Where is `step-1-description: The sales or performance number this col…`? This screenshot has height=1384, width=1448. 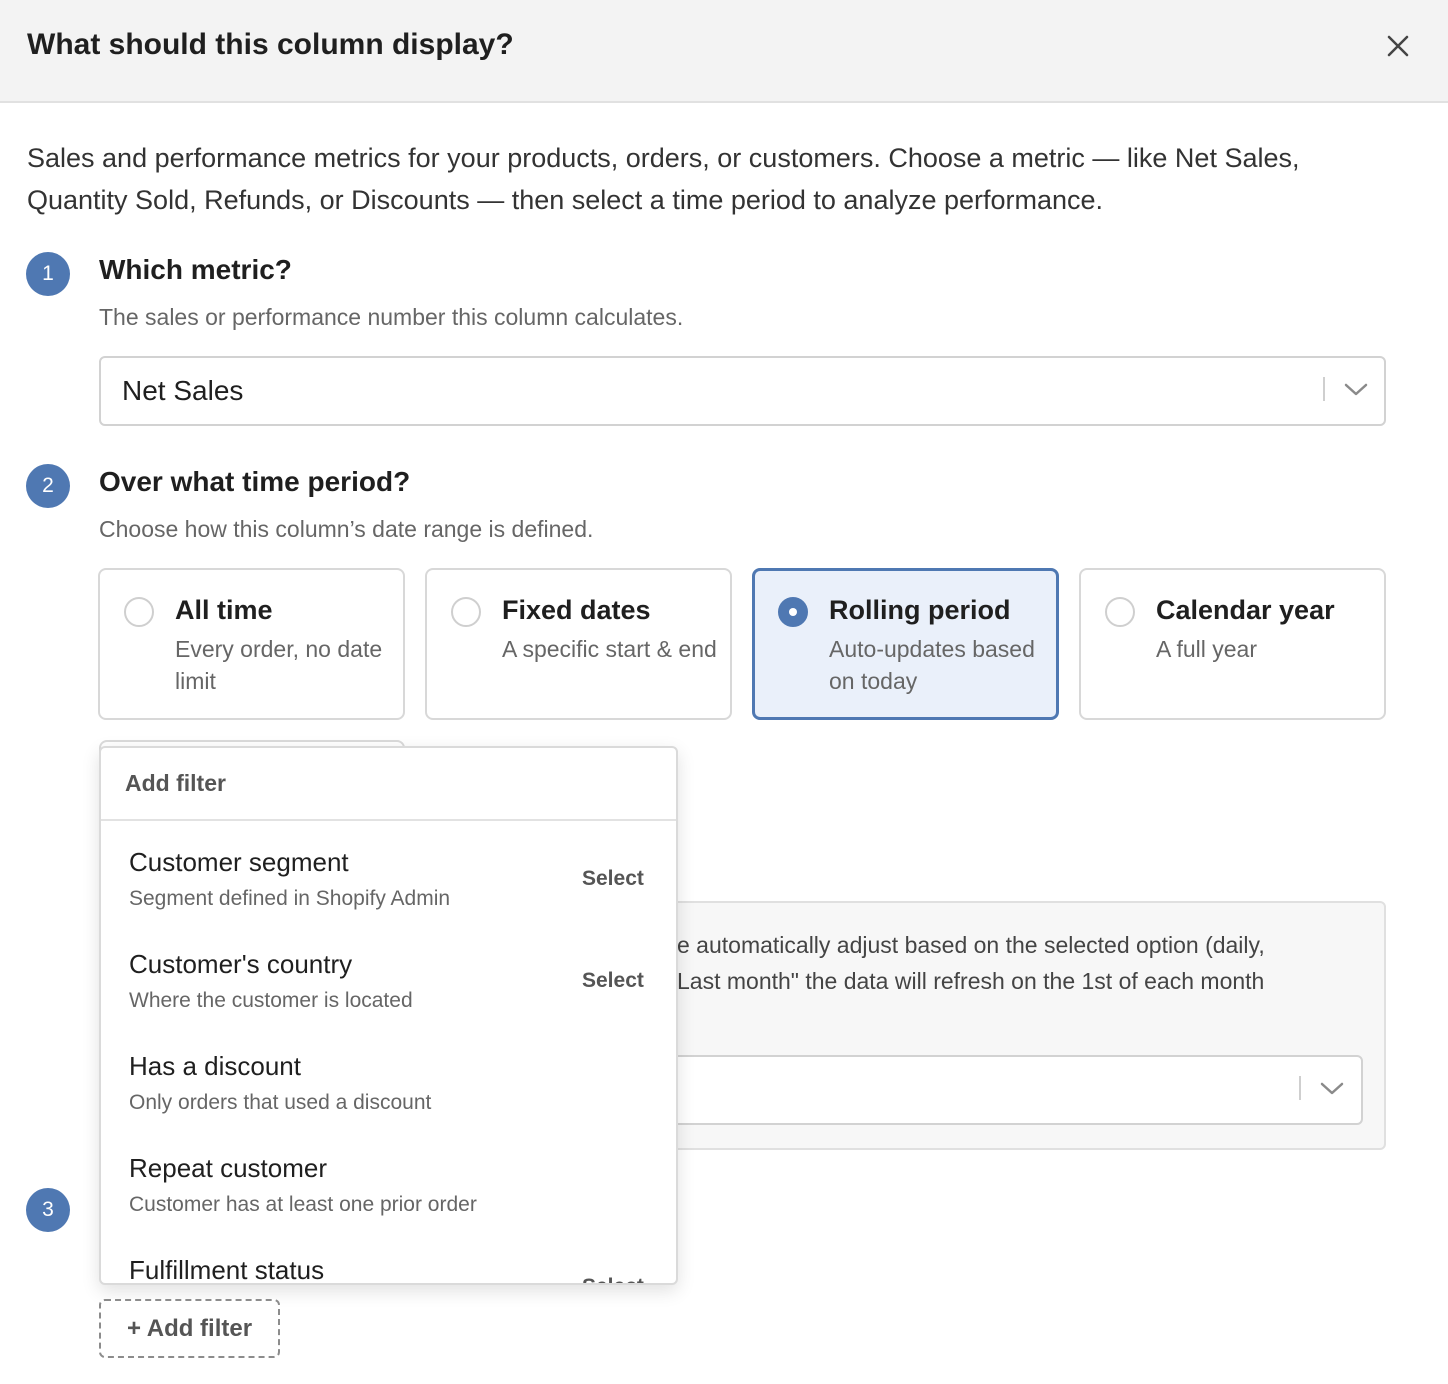 step-1-description: The sales or performance number this col… is located at coordinates (391, 317).